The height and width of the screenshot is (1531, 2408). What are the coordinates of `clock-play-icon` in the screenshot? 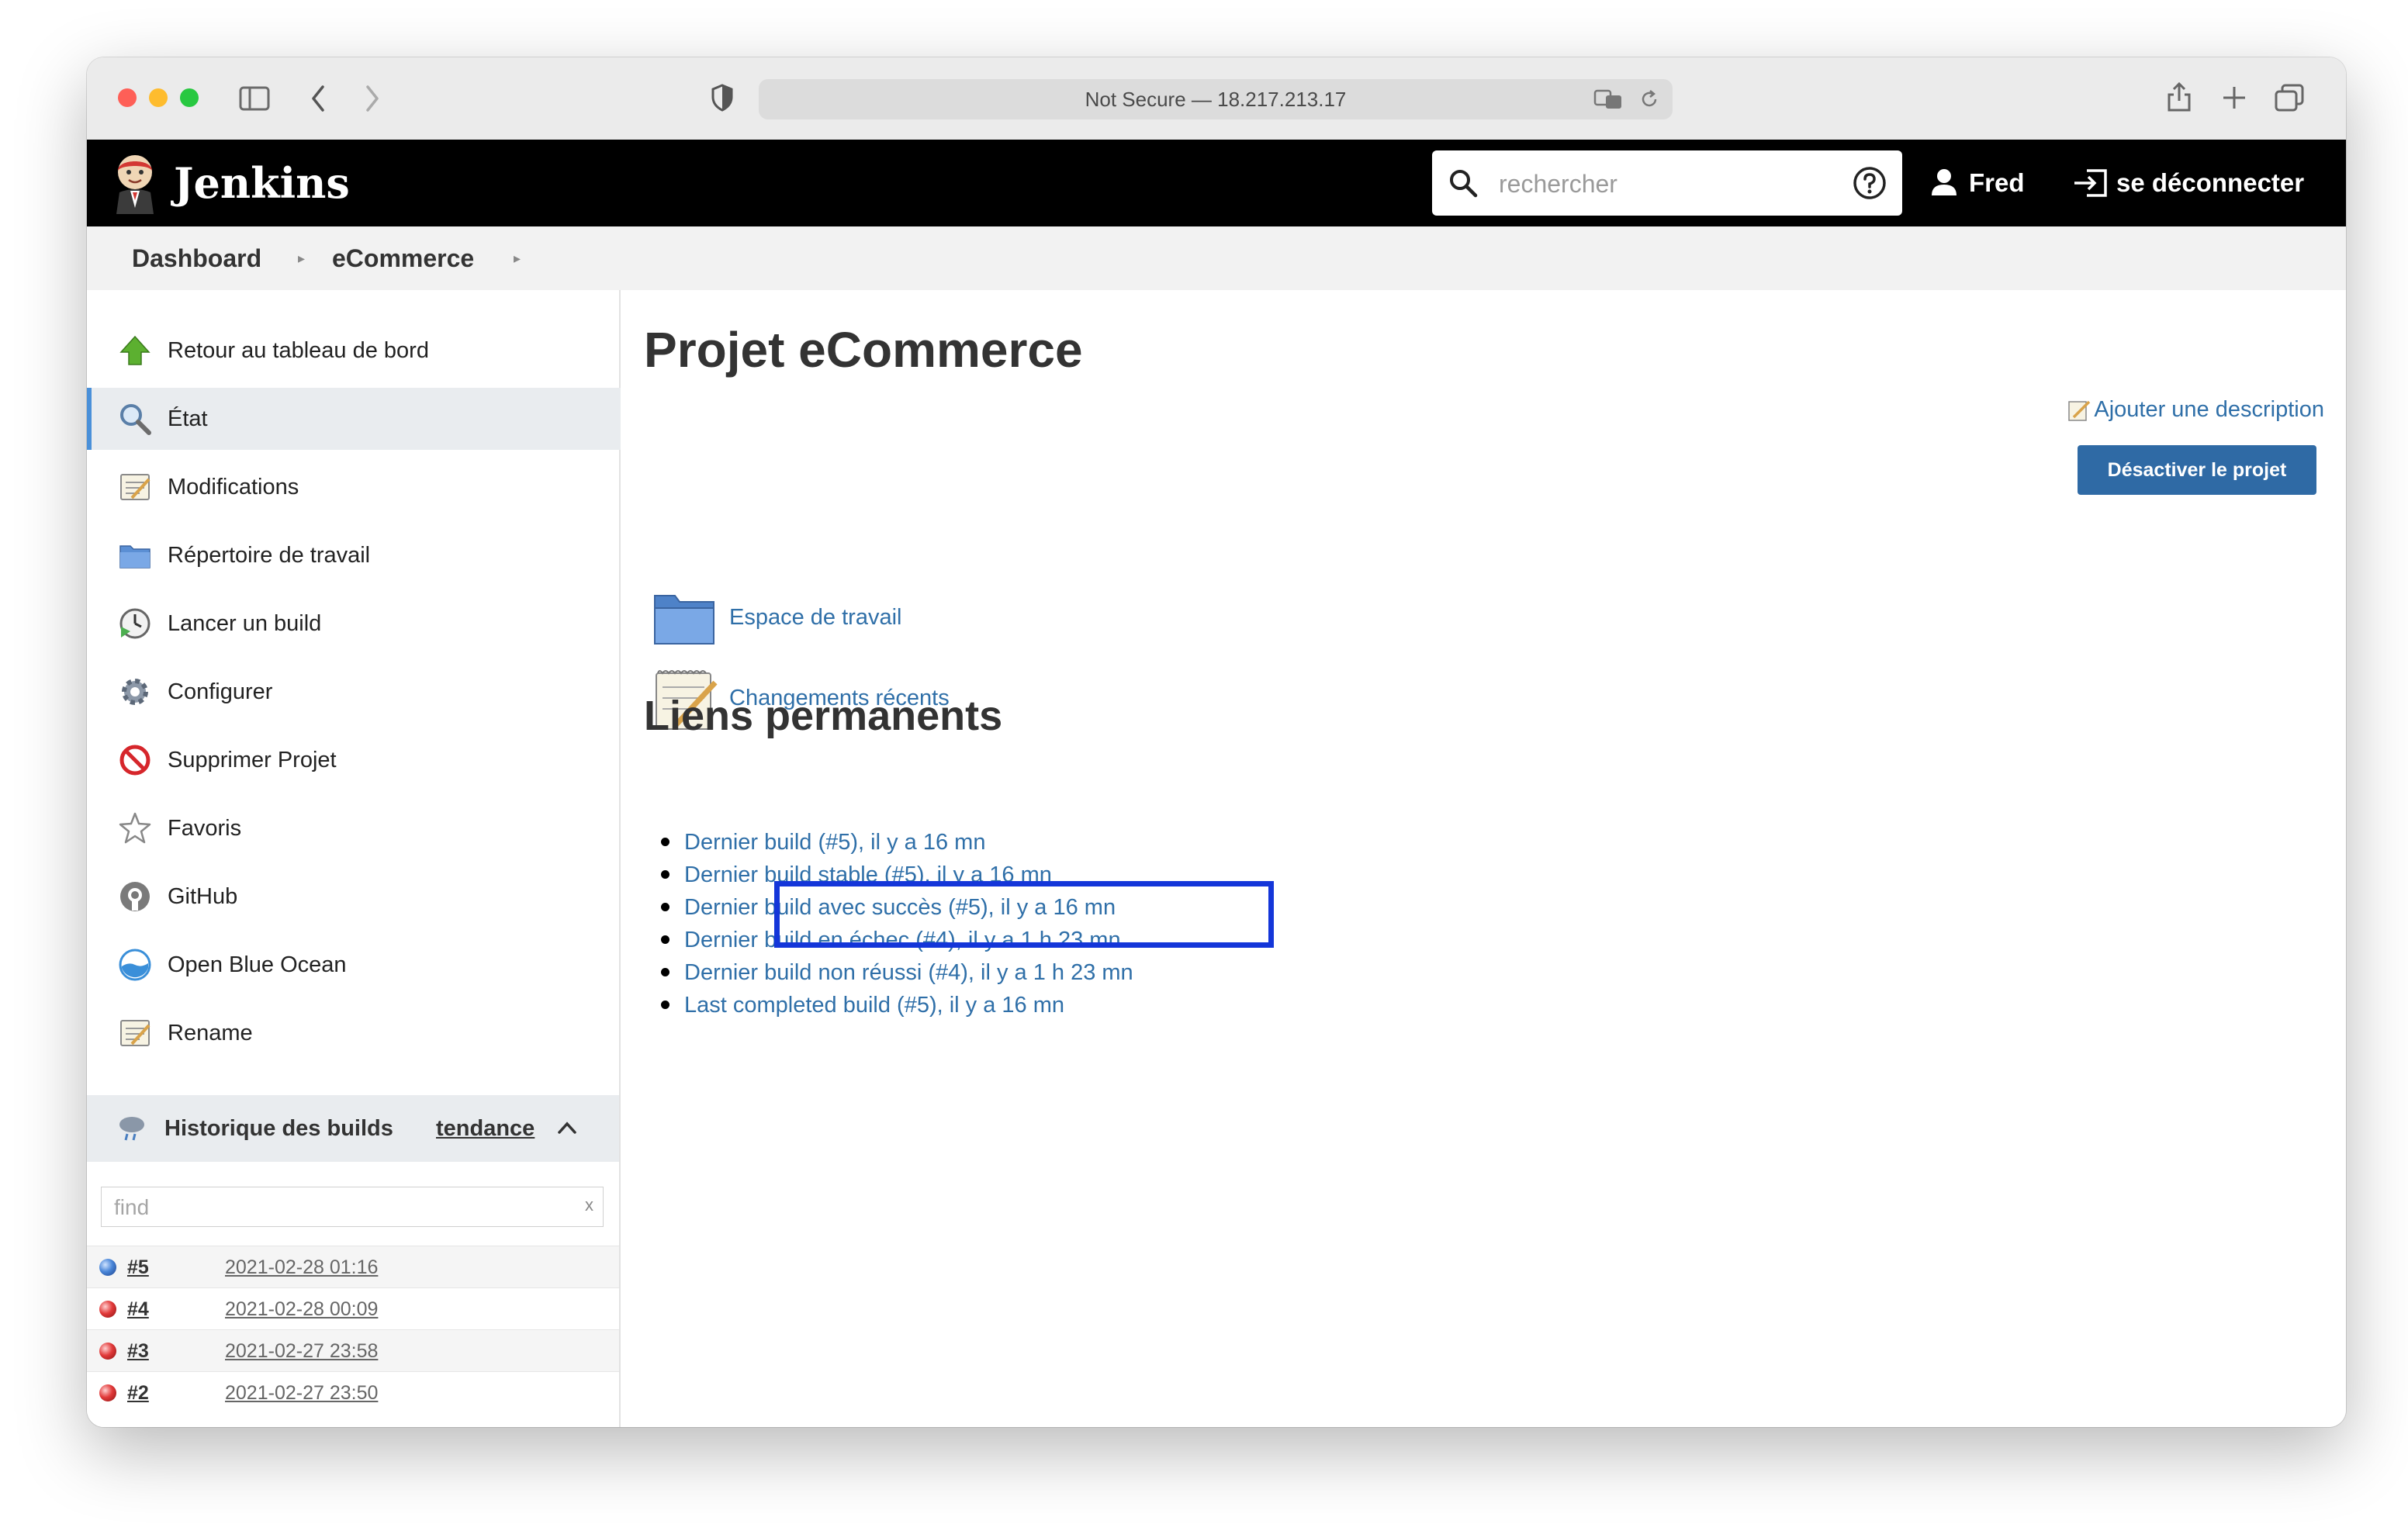 It's located at (134, 623).